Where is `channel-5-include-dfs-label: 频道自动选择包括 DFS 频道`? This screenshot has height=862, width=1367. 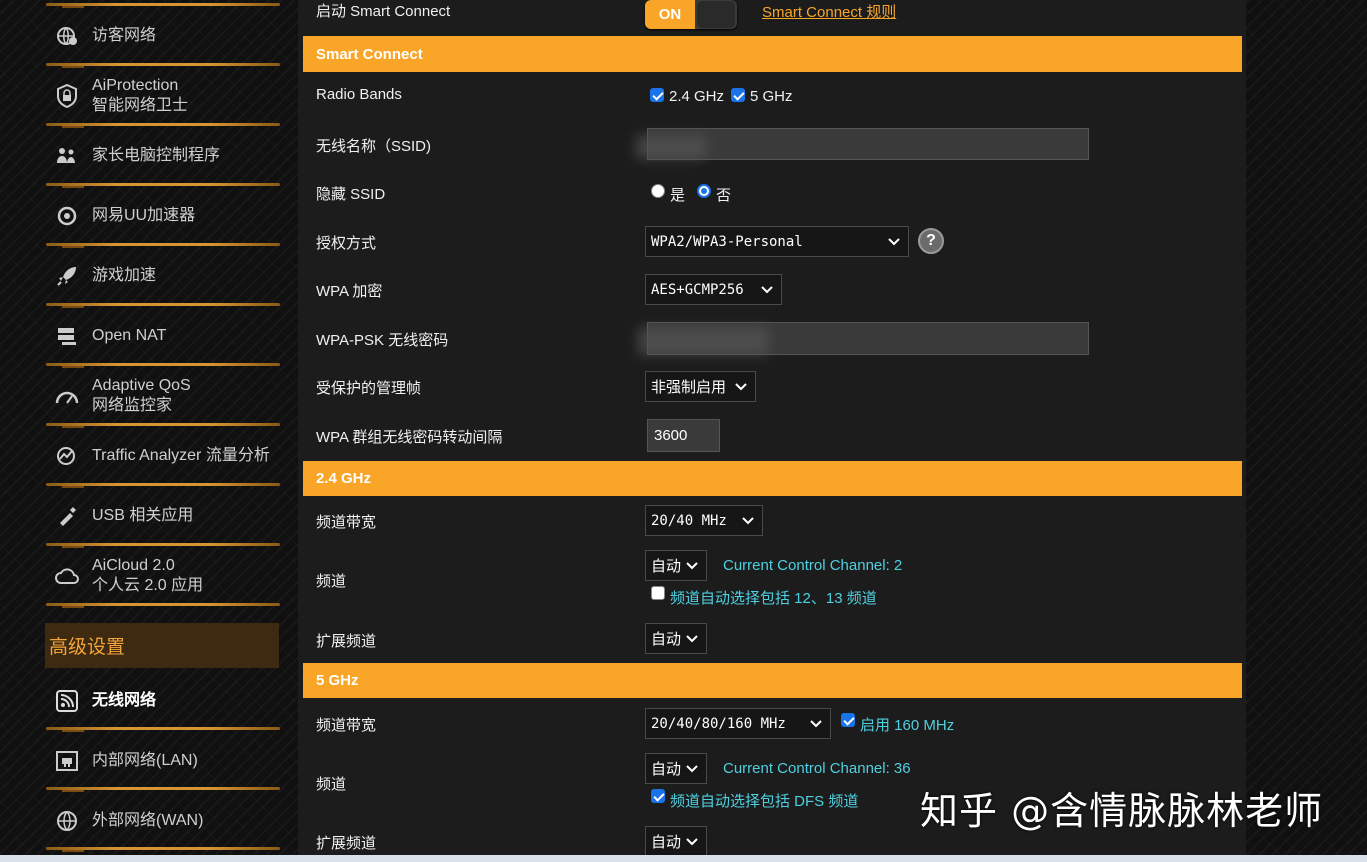 channel-5-include-dfs-label: 频道自动选择包括 DFS 频道 is located at coordinates (764, 801).